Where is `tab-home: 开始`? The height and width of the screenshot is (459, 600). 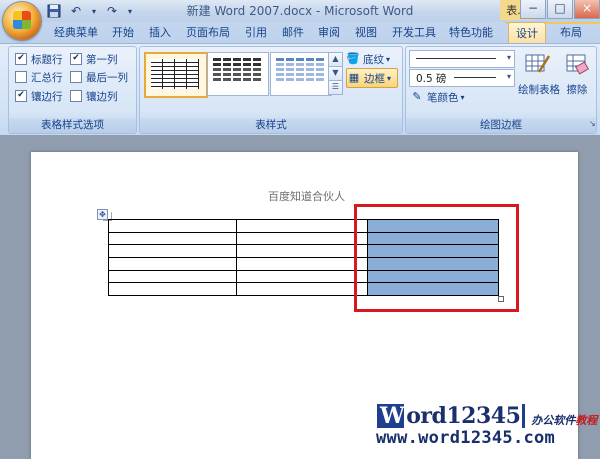 tab-home: 开始 is located at coordinates (123, 33).